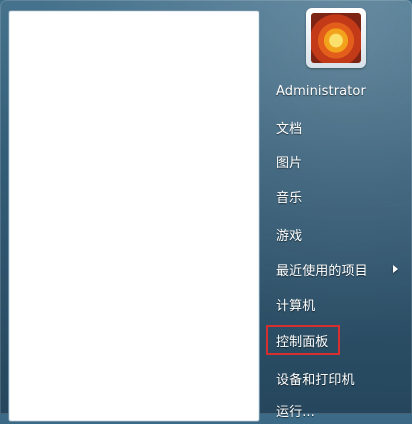 Image resolution: width=412 pixels, height=424 pixels. What do you see at coordinates (289, 236) in the screenshot?
I see `games-label: 游戏` at bounding box center [289, 236].